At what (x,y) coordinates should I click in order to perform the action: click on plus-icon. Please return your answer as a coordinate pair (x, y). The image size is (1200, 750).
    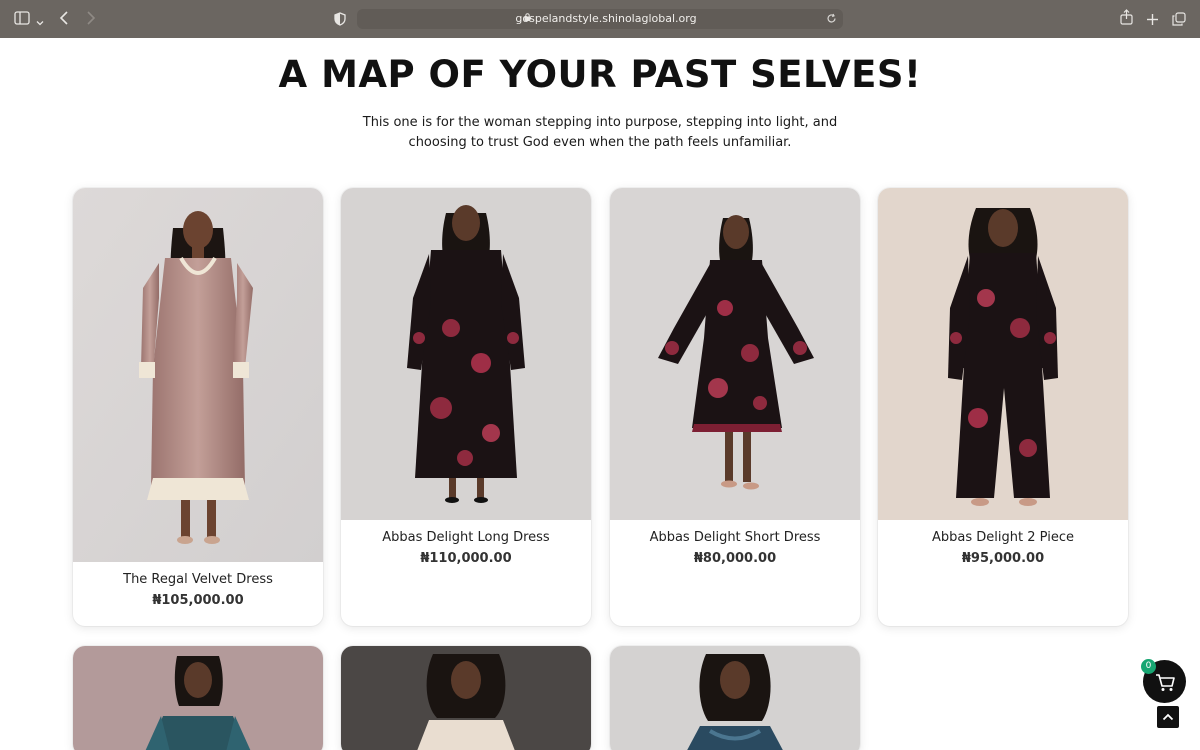
    Looking at the image, I should click on (1152, 20).